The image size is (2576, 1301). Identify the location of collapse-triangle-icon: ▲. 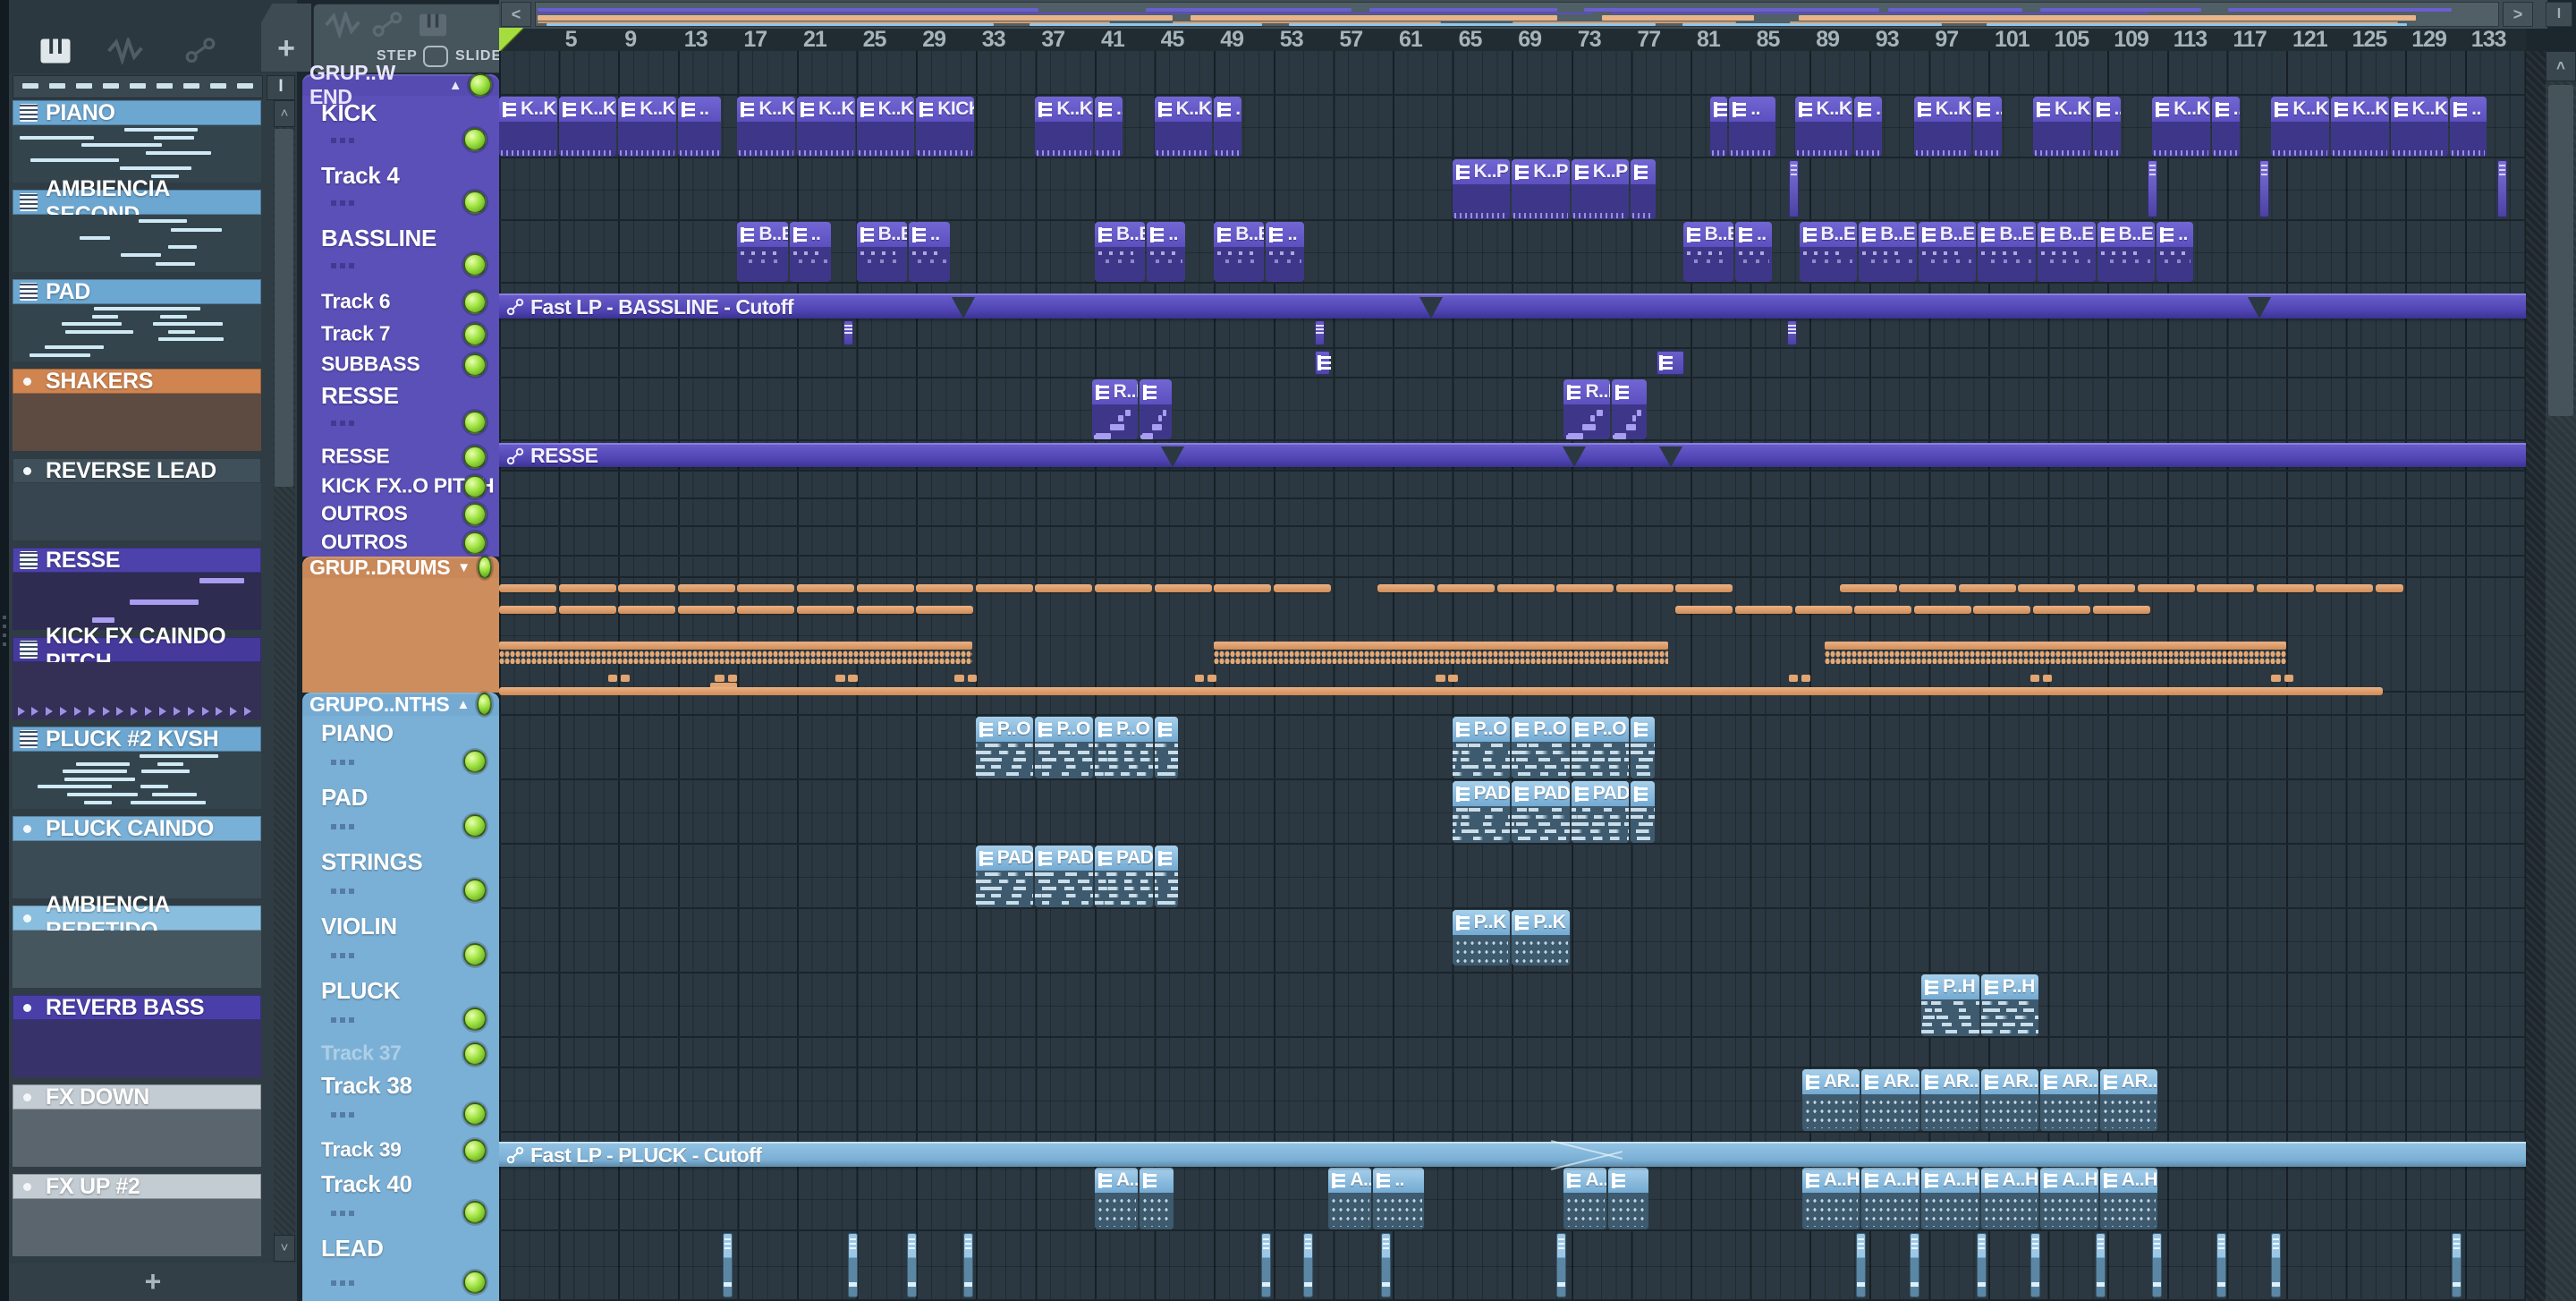
(455, 85).